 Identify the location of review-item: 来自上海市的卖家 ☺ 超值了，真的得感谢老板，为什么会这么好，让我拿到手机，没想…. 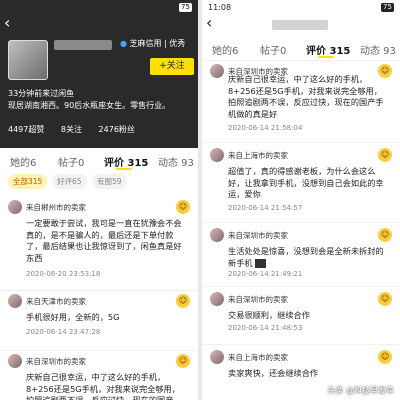
(301, 184).